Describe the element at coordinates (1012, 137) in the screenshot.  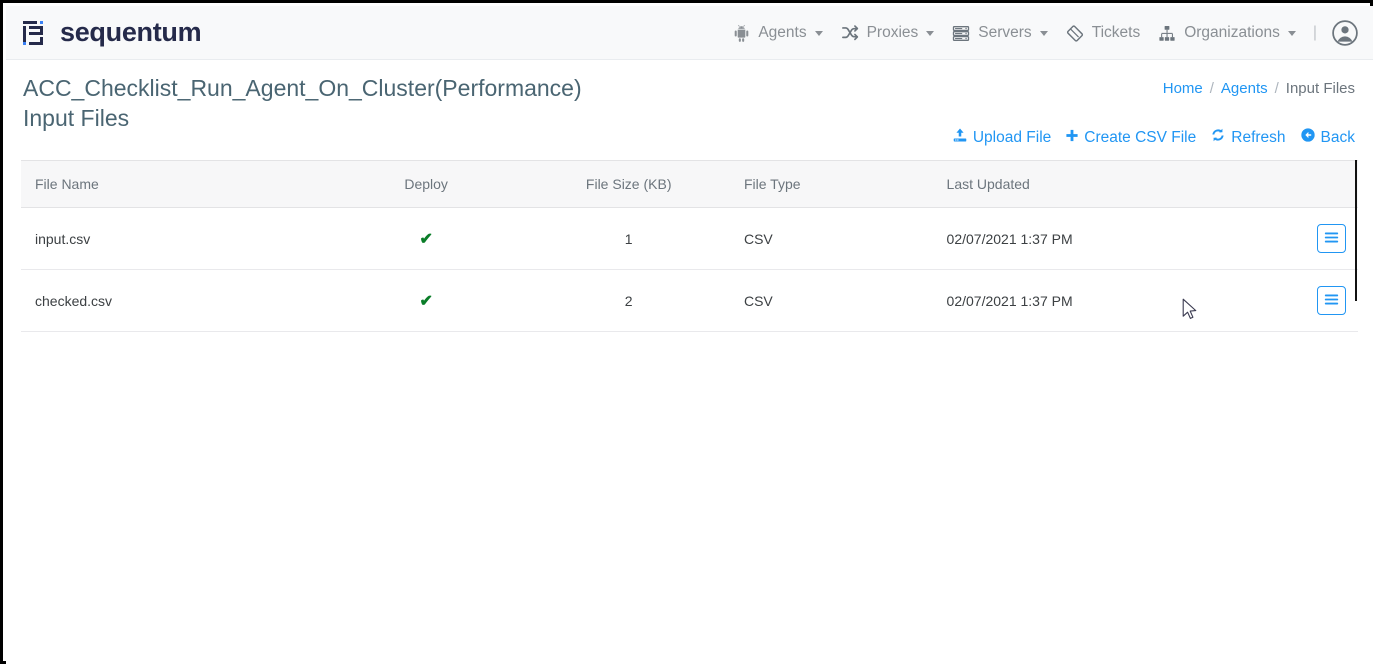
I see `upload-file-label: Upload File` at that location.